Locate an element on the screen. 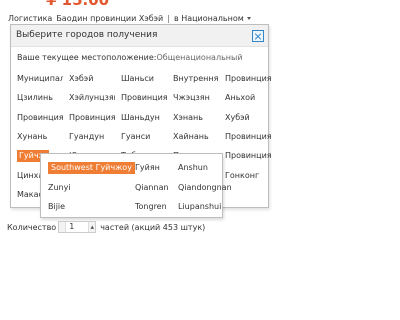  city-item: Tongren is located at coordinates (151, 207).